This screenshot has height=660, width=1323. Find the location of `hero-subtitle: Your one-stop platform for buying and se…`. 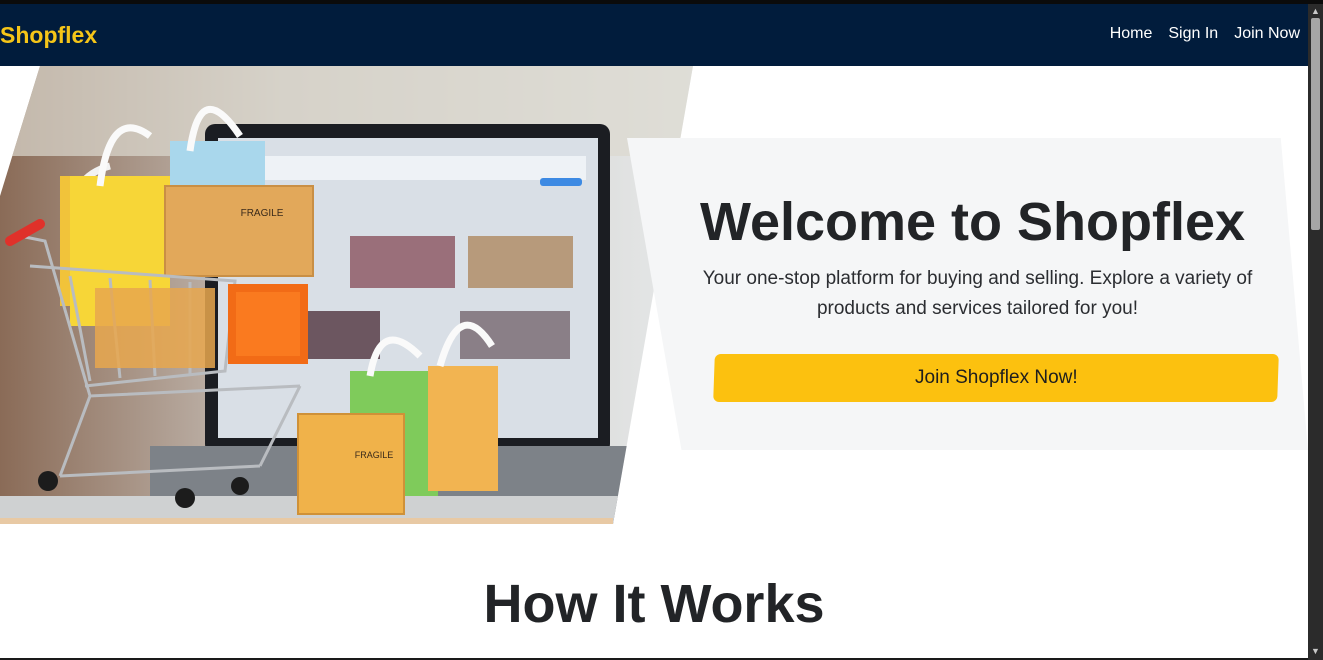

hero-subtitle: Your one-stop platform for buying and se… is located at coordinates (977, 293).